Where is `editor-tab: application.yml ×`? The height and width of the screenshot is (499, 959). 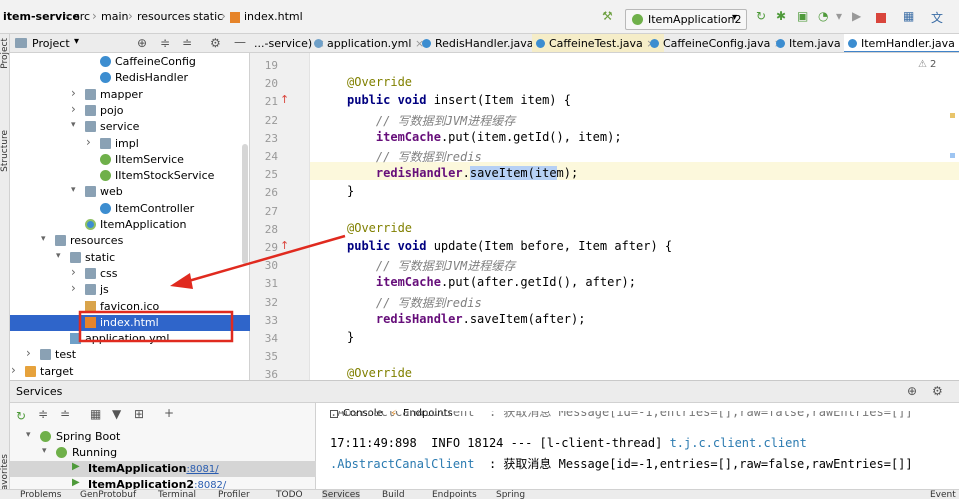 editor-tab: application.yml × is located at coordinates (371, 43).